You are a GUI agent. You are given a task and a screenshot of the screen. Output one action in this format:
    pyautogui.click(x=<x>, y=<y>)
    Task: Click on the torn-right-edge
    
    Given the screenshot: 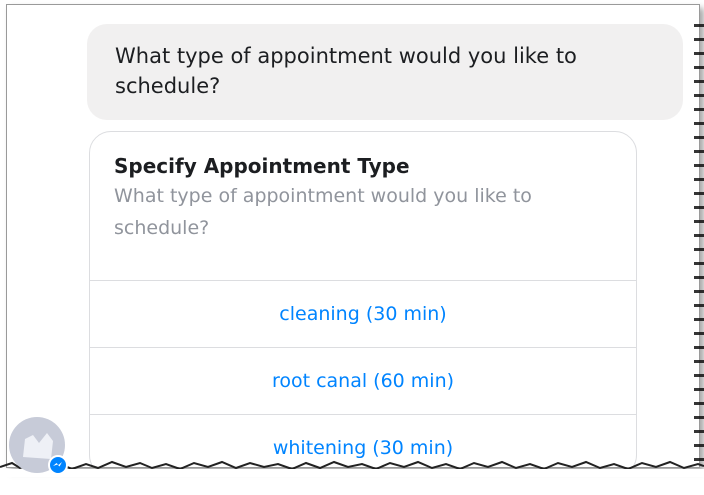 What is the action you would take?
    pyautogui.click(x=699, y=244)
    